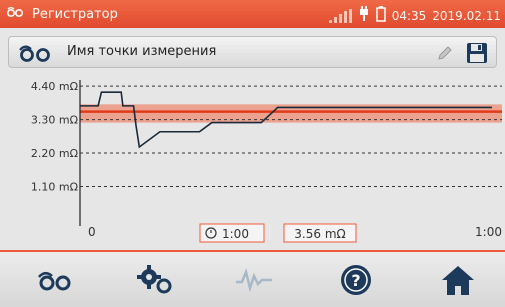  I want to click on y-tick-label: 1.10 mΩ, so click(54, 187).